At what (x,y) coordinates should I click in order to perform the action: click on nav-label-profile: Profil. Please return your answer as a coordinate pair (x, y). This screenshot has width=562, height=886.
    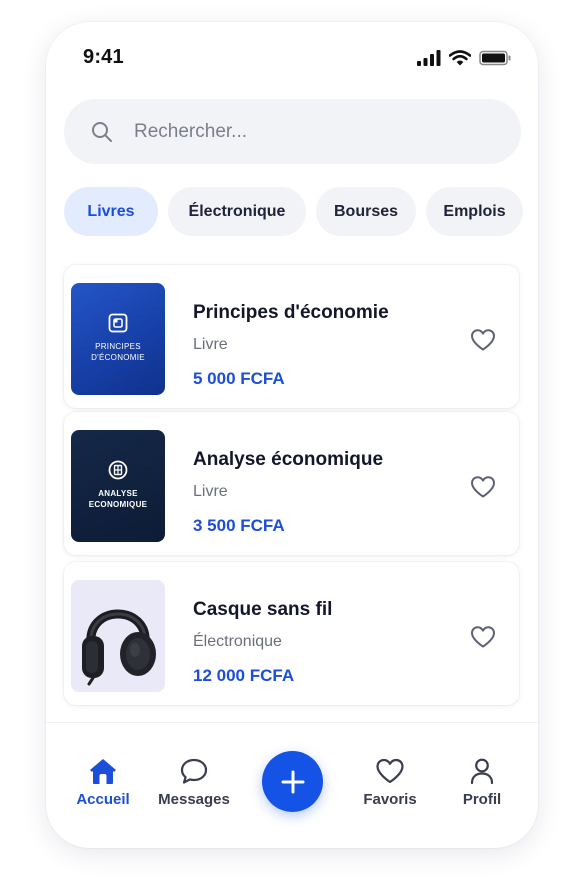
    Looking at the image, I should click on (482, 799).